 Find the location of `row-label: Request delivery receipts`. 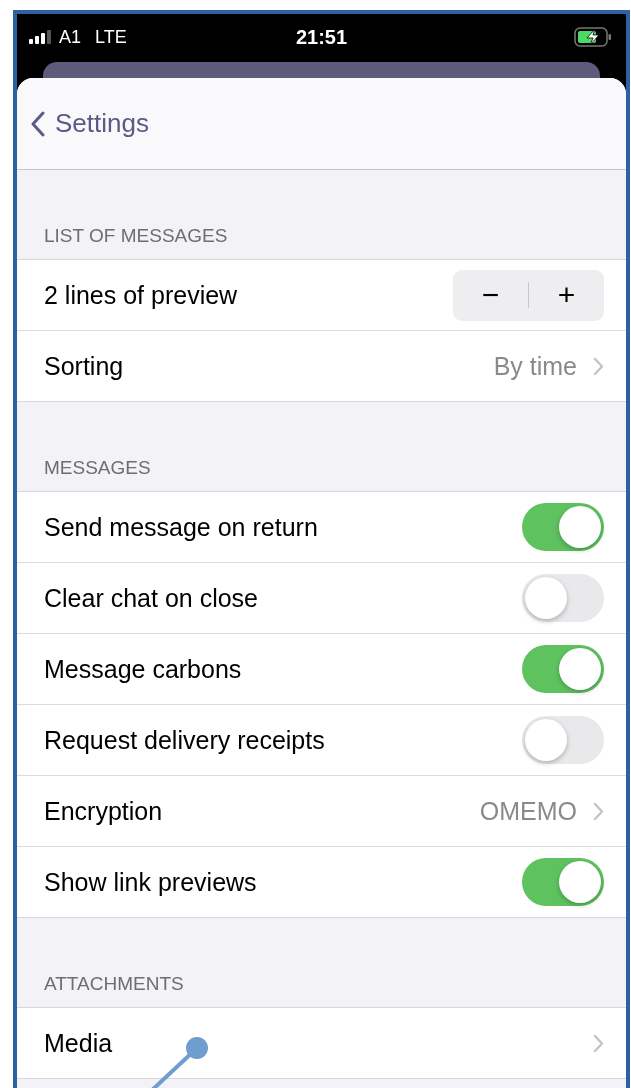

row-label: Request delivery receipts is located at coordinates (184, 740).